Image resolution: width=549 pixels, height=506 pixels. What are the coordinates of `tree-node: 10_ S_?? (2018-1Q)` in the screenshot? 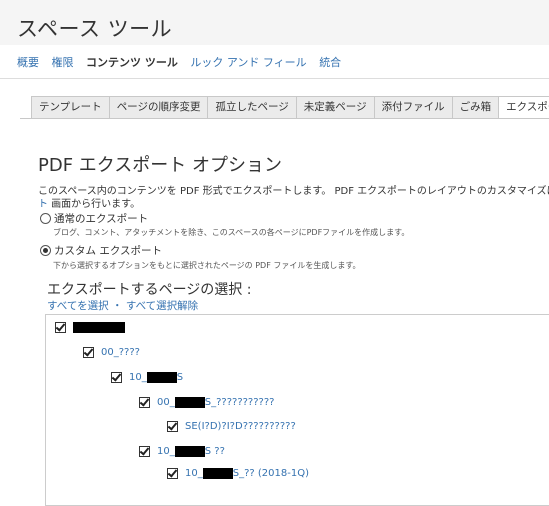 It's located at (238, 473).